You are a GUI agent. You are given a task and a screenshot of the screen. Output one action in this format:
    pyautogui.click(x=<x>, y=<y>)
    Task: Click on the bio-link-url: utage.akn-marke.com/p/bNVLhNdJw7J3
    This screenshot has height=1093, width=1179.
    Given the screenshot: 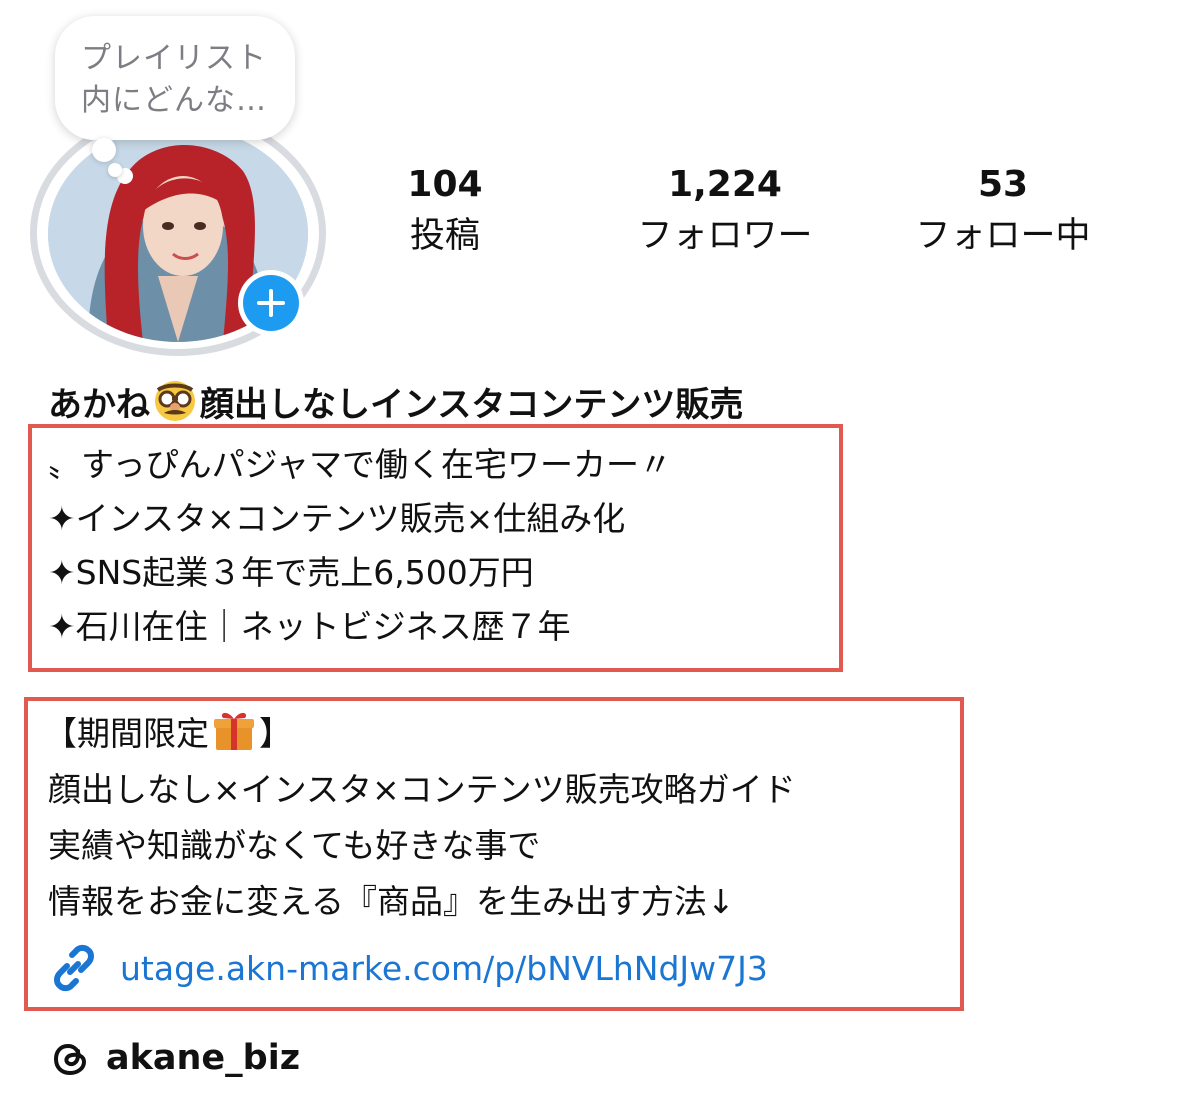 What is the action you would take?
    pyautogui.click(x=444, y=968)
    